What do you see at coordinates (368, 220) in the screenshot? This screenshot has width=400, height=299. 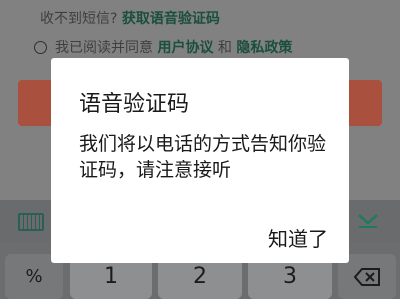 I see `collapse-down-icon` at bounding box center [368, 220].